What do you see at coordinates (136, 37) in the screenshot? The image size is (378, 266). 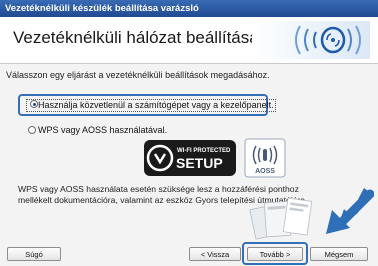 I see `page-title: Vezetéknélküli hálózat beállítása` at bounding box center [136, 37].